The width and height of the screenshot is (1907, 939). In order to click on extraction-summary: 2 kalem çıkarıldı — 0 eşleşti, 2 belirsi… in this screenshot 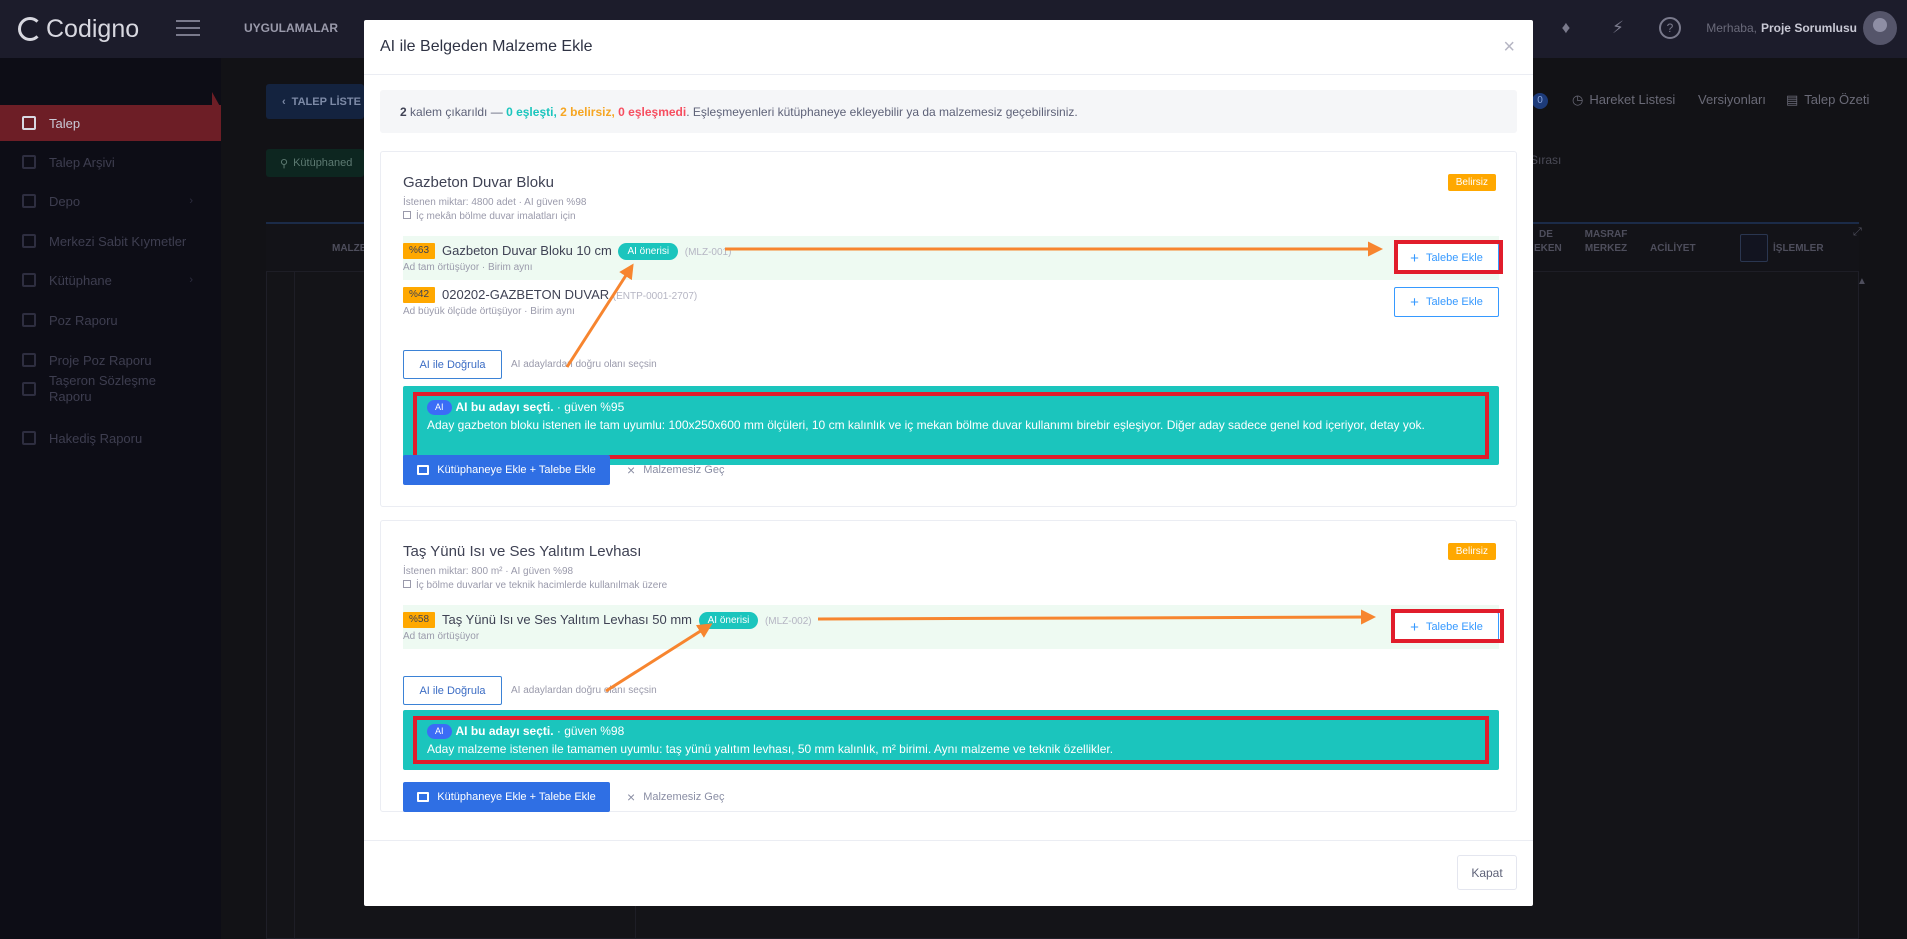, I will do `click(948, 111)`.